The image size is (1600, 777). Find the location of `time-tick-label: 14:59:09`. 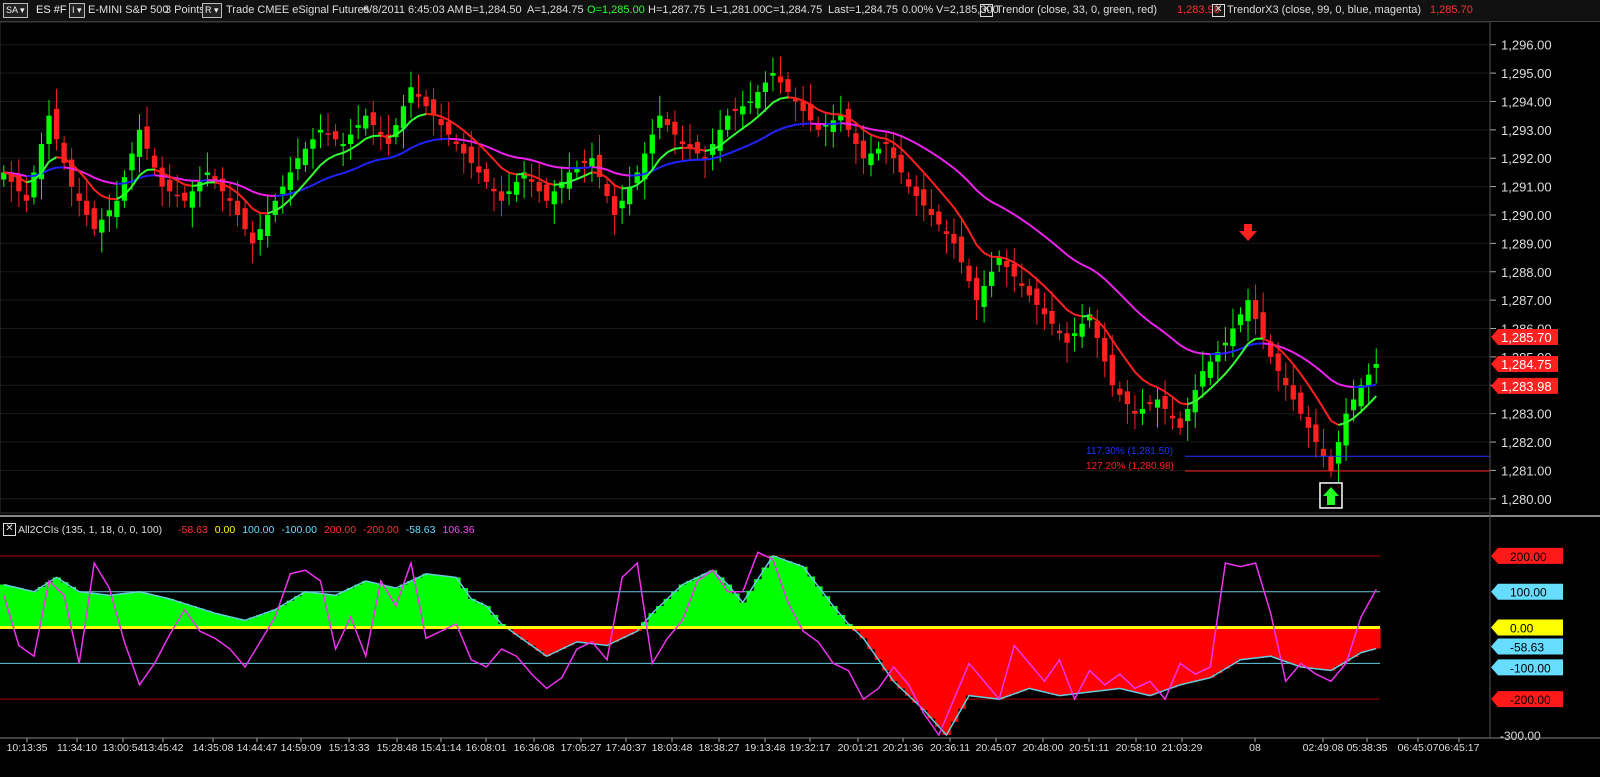

time-tick-label: 14:59:09 is located at coordinates (301, 748).